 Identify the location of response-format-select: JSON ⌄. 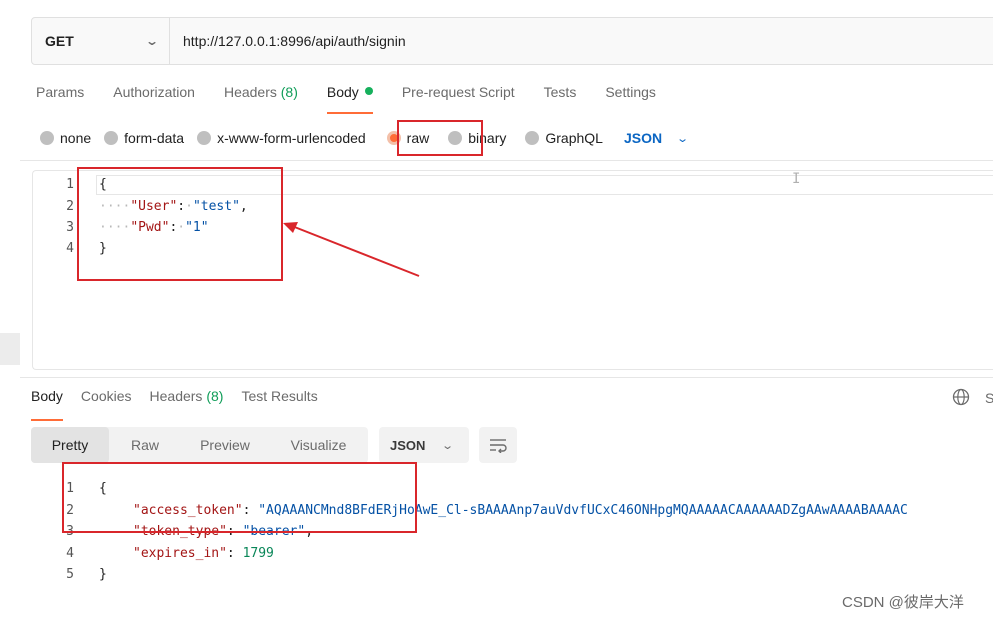
(424, 445).